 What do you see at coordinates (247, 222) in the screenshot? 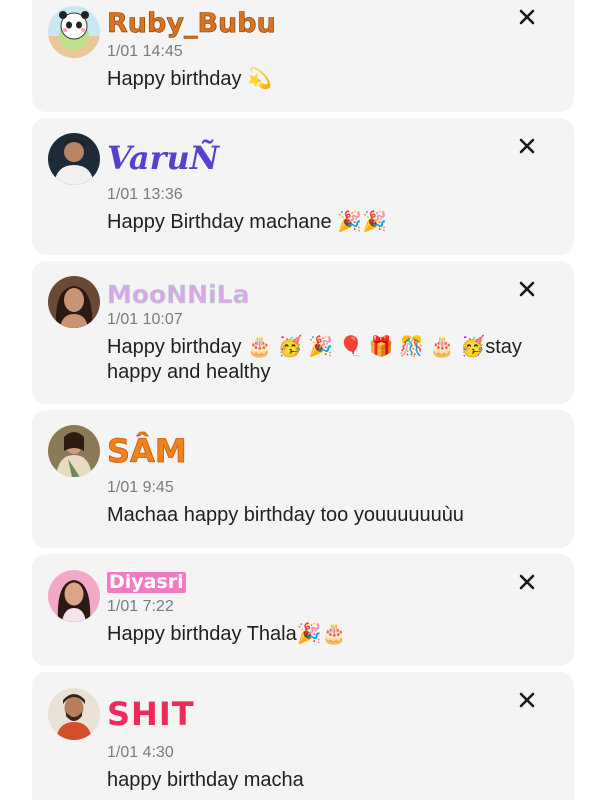
I see `comment-text: Happy Birthday machane 🎉🎉` at bounding box center [247, 222].